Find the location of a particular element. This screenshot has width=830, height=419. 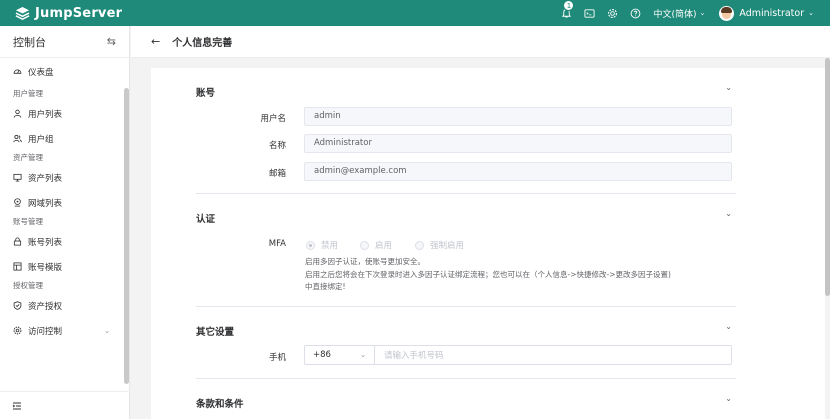

sidebar-group-title: 资产管理 is located at coordinates (28, 157).